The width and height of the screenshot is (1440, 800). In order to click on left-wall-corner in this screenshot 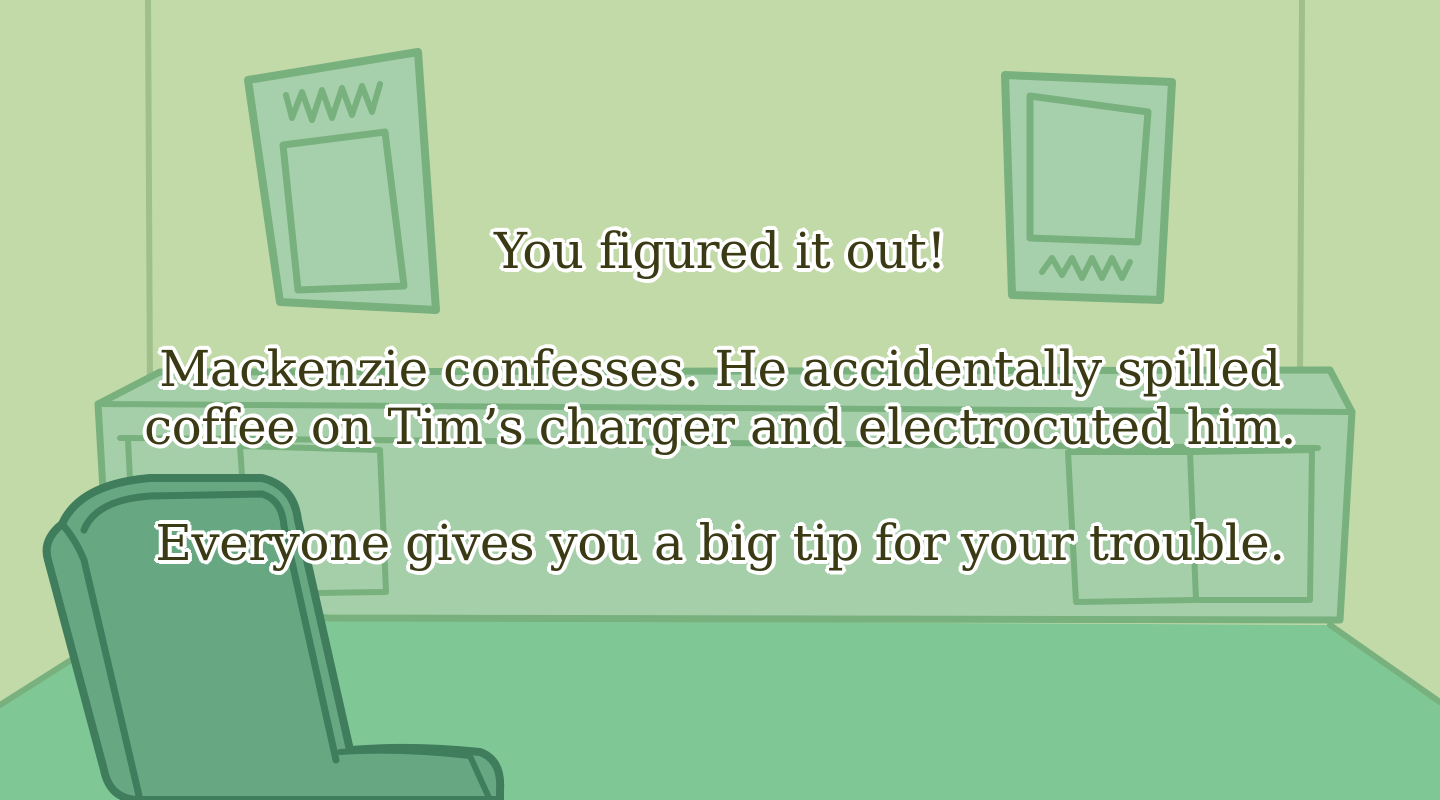, I will do `click(149, 196)`.